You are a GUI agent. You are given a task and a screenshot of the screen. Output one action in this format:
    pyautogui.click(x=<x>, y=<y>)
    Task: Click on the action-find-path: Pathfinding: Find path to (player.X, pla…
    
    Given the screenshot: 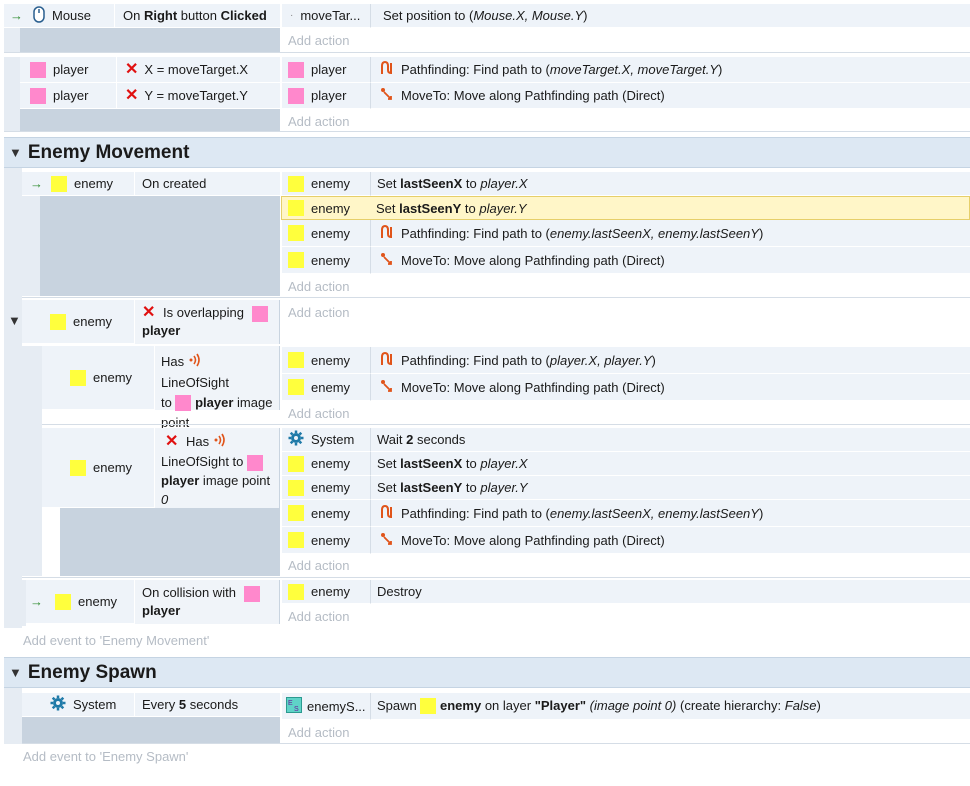 What is the action you would take?
    pyautogui.click(x=670, y=360)
    